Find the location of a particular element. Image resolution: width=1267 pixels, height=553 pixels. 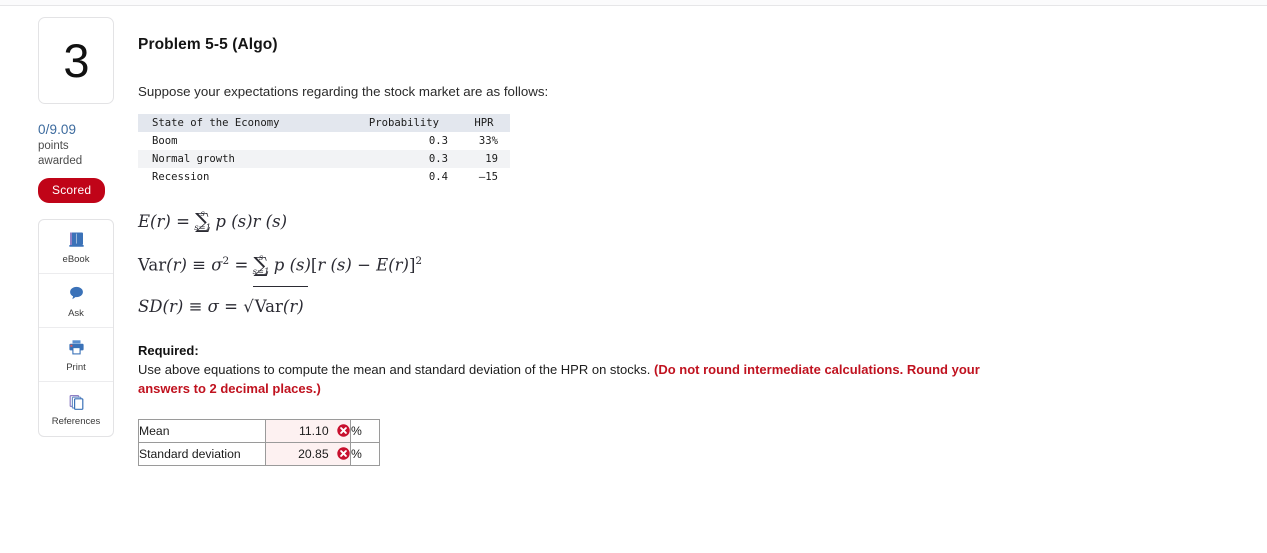

col-state-of-economy: State of the Economy is located at coordinates (216, 123).